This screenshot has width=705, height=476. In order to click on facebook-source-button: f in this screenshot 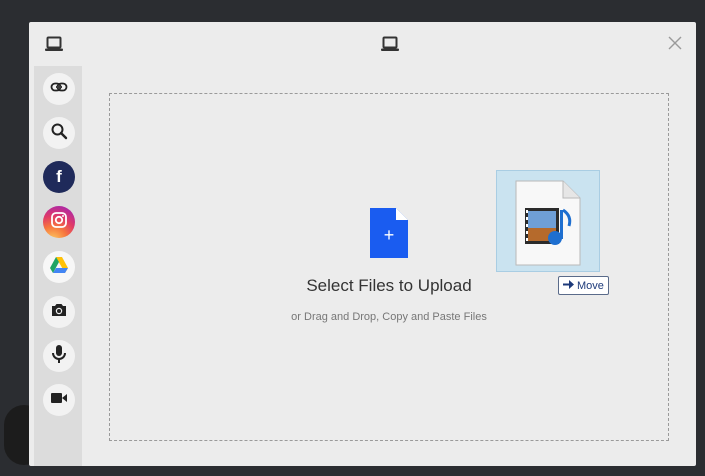, I will do `click(59, 177)`.